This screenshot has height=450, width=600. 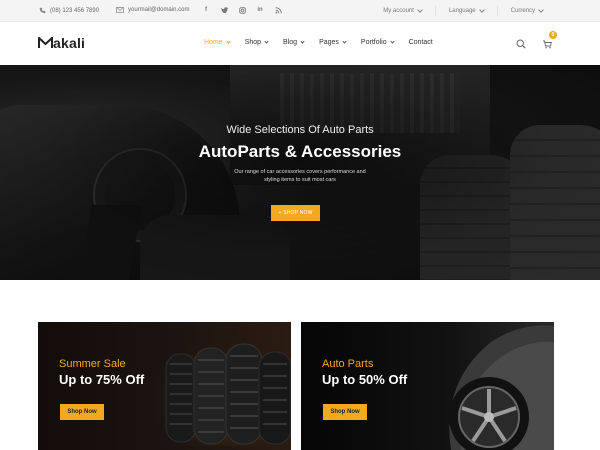 What do you see at coordinates (42, 10) in the screenshot?
I see `phone-icon` at bounding box center [42, 10].